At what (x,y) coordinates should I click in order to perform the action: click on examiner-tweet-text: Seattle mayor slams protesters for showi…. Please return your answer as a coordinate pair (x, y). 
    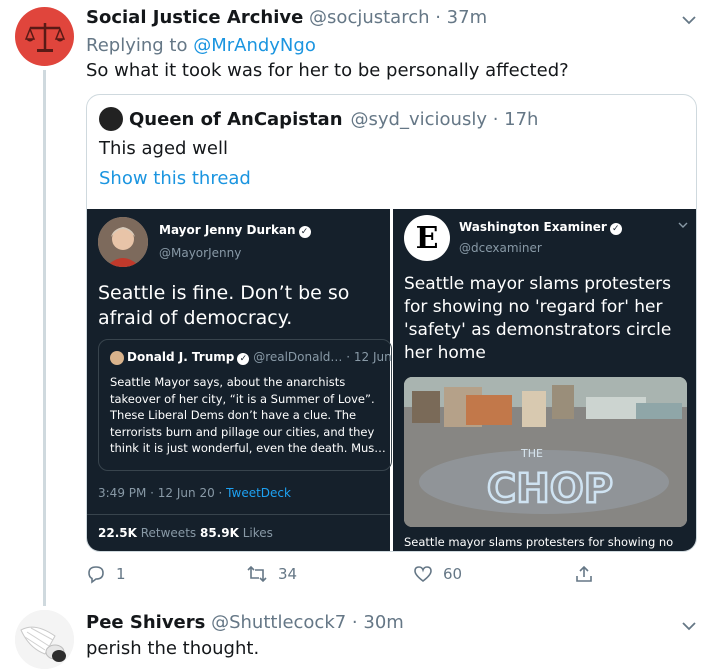
    Looking at the image, I should click on (538, 318).